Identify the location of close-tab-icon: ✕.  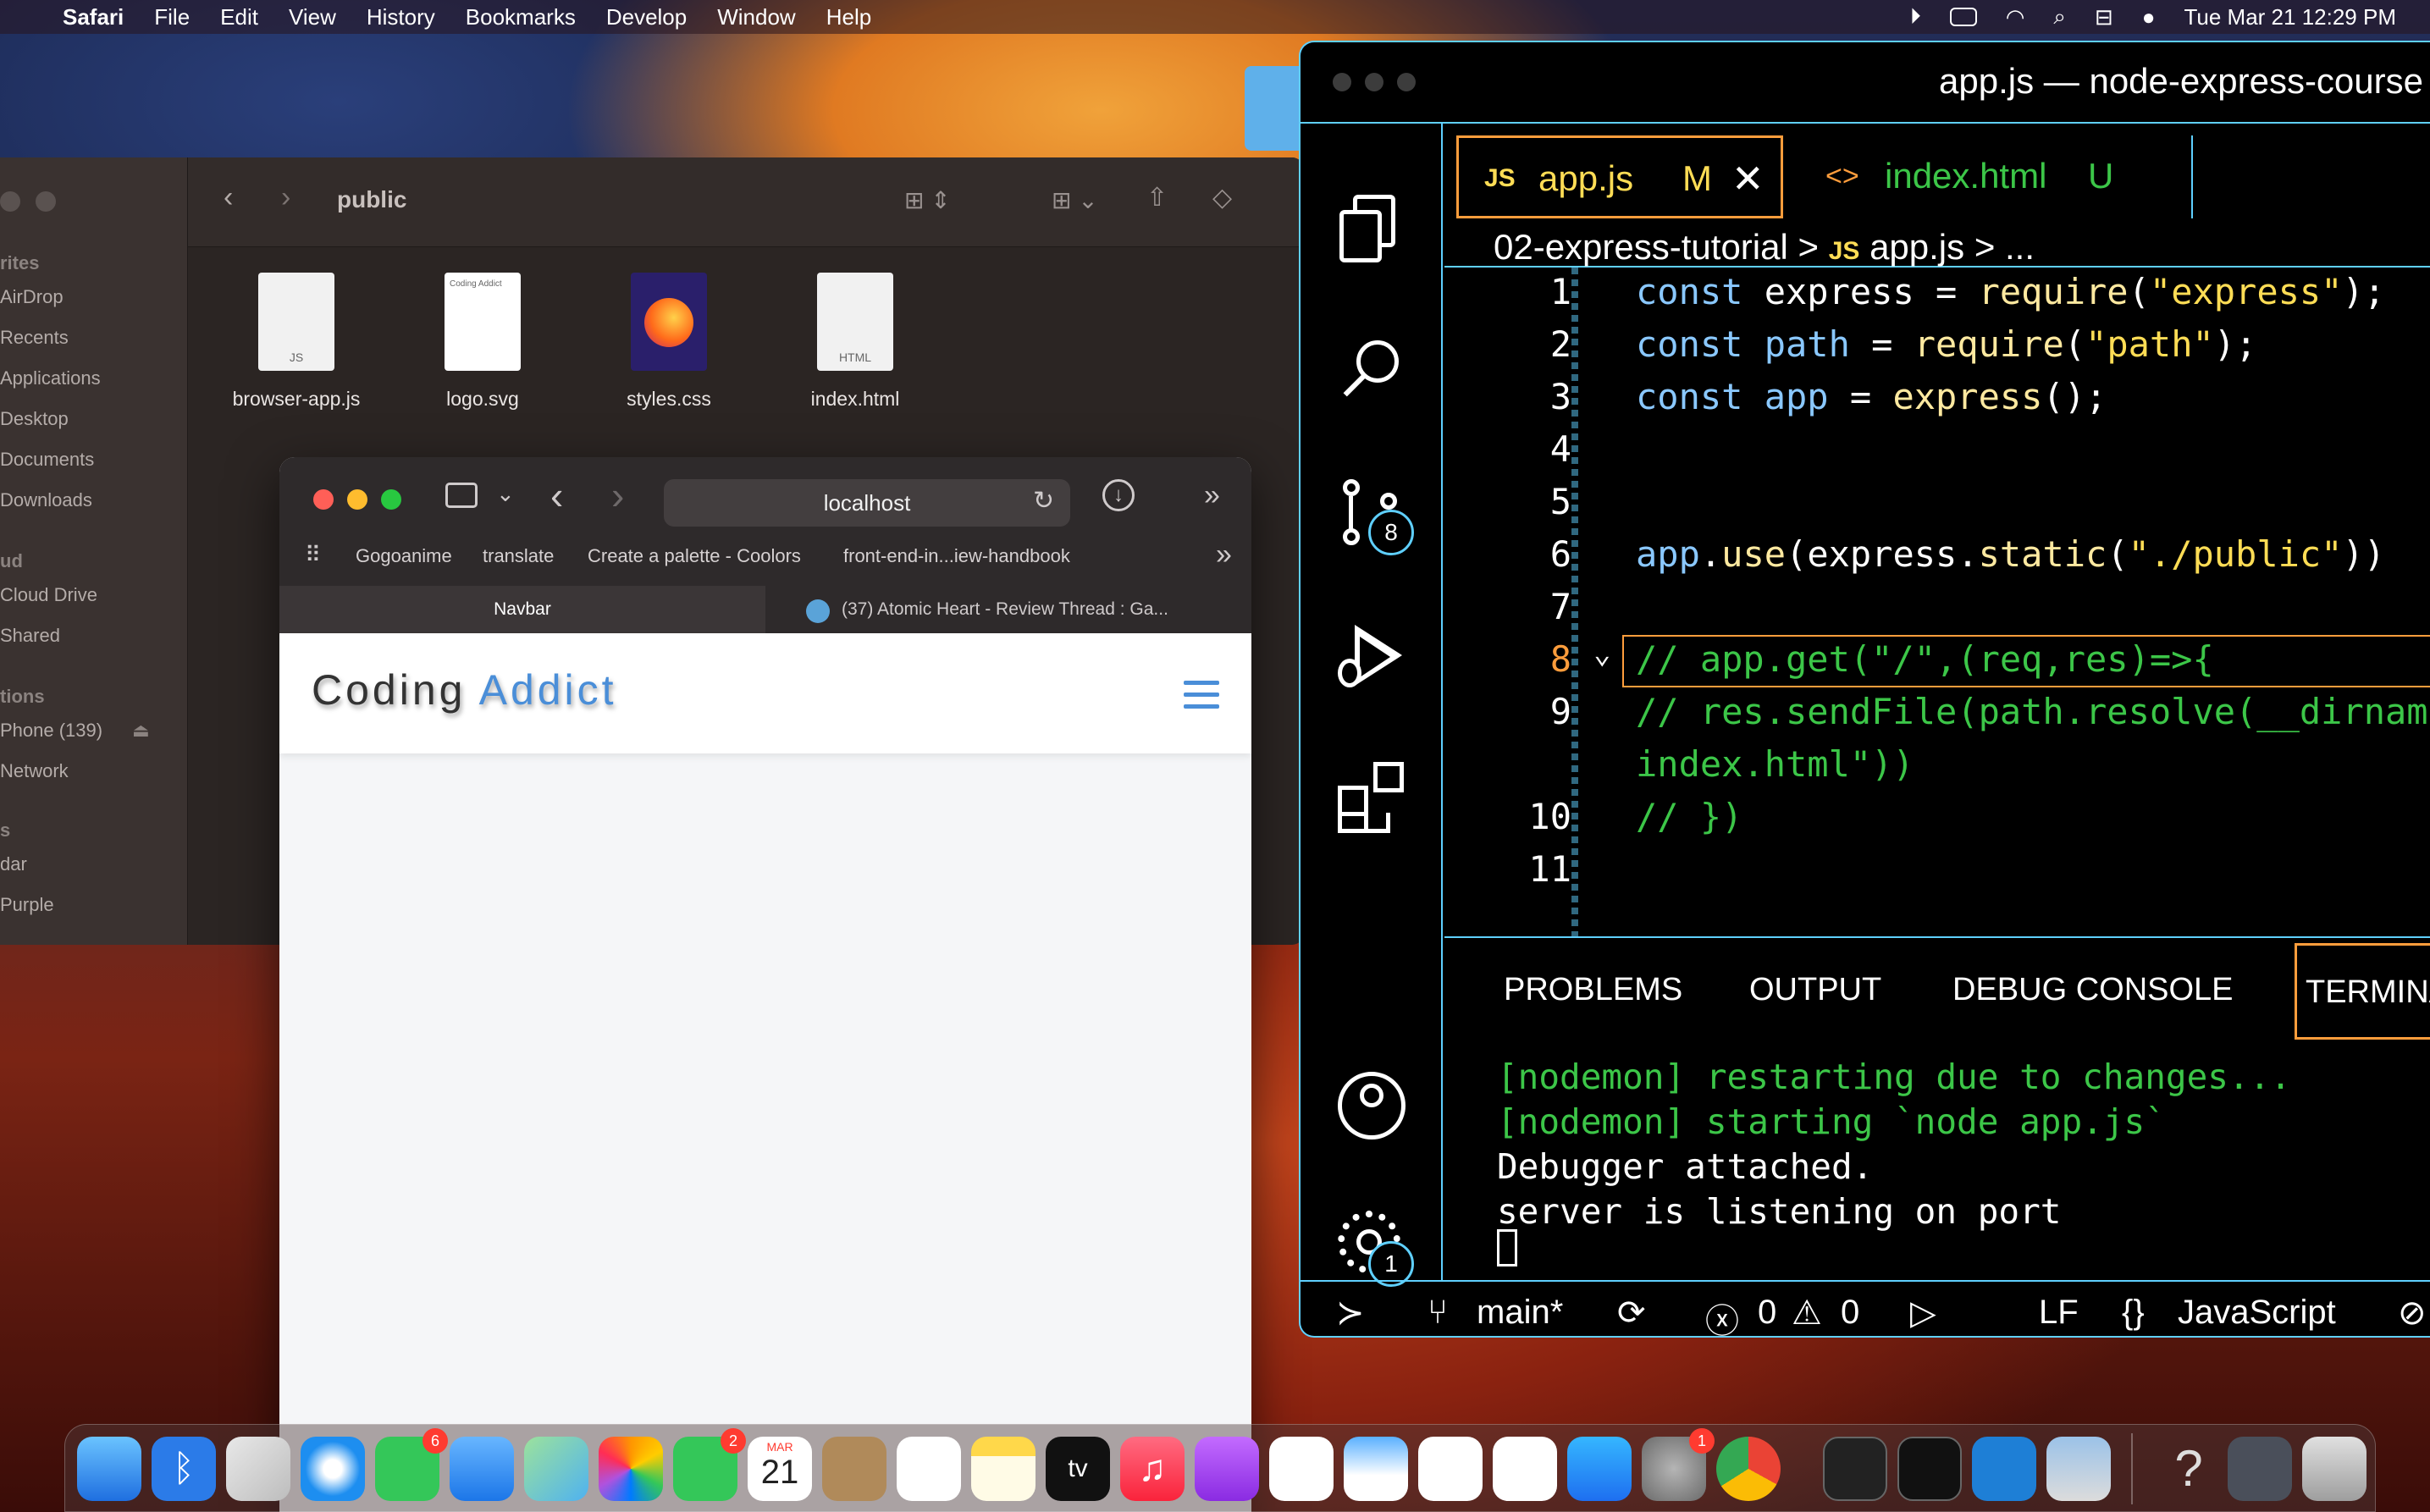
(1748, 178).